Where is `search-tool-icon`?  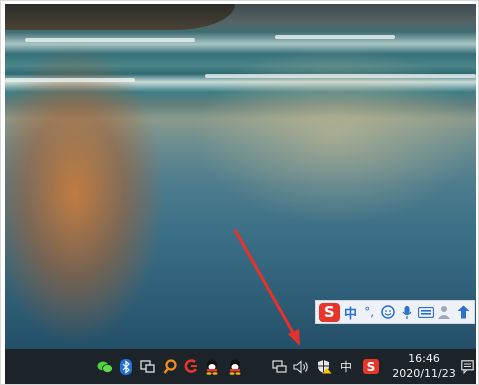
search-tool-icon is located at coordinates (170, 366).